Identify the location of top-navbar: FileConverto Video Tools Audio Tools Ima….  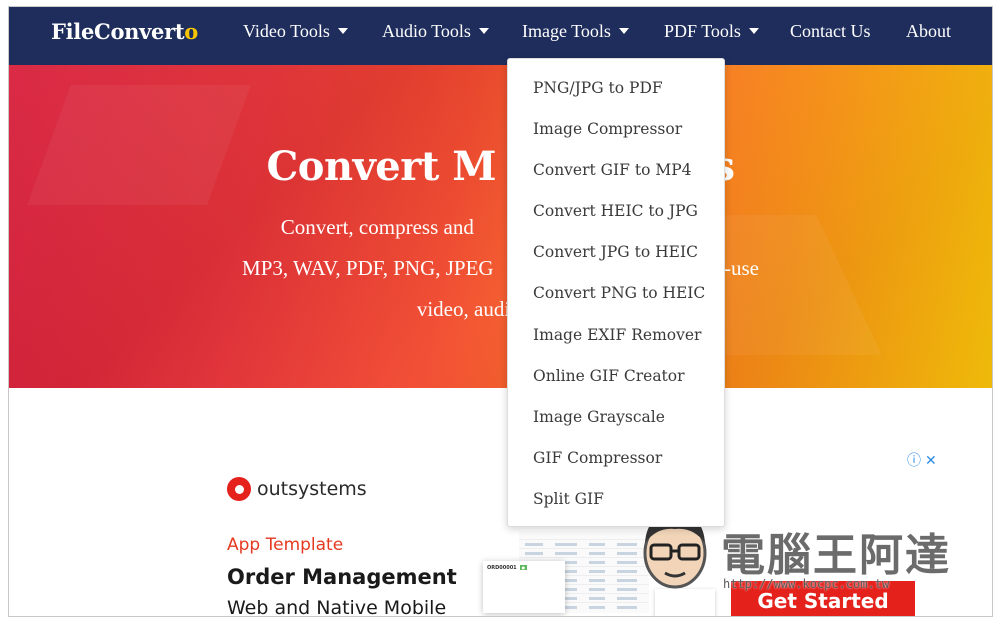
(500, 36).